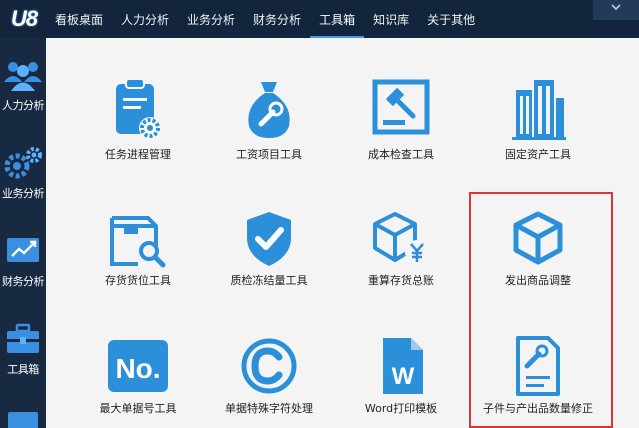 This screenshot has height=428, width=639. I want to click on gears-icon, so click(23, 163).